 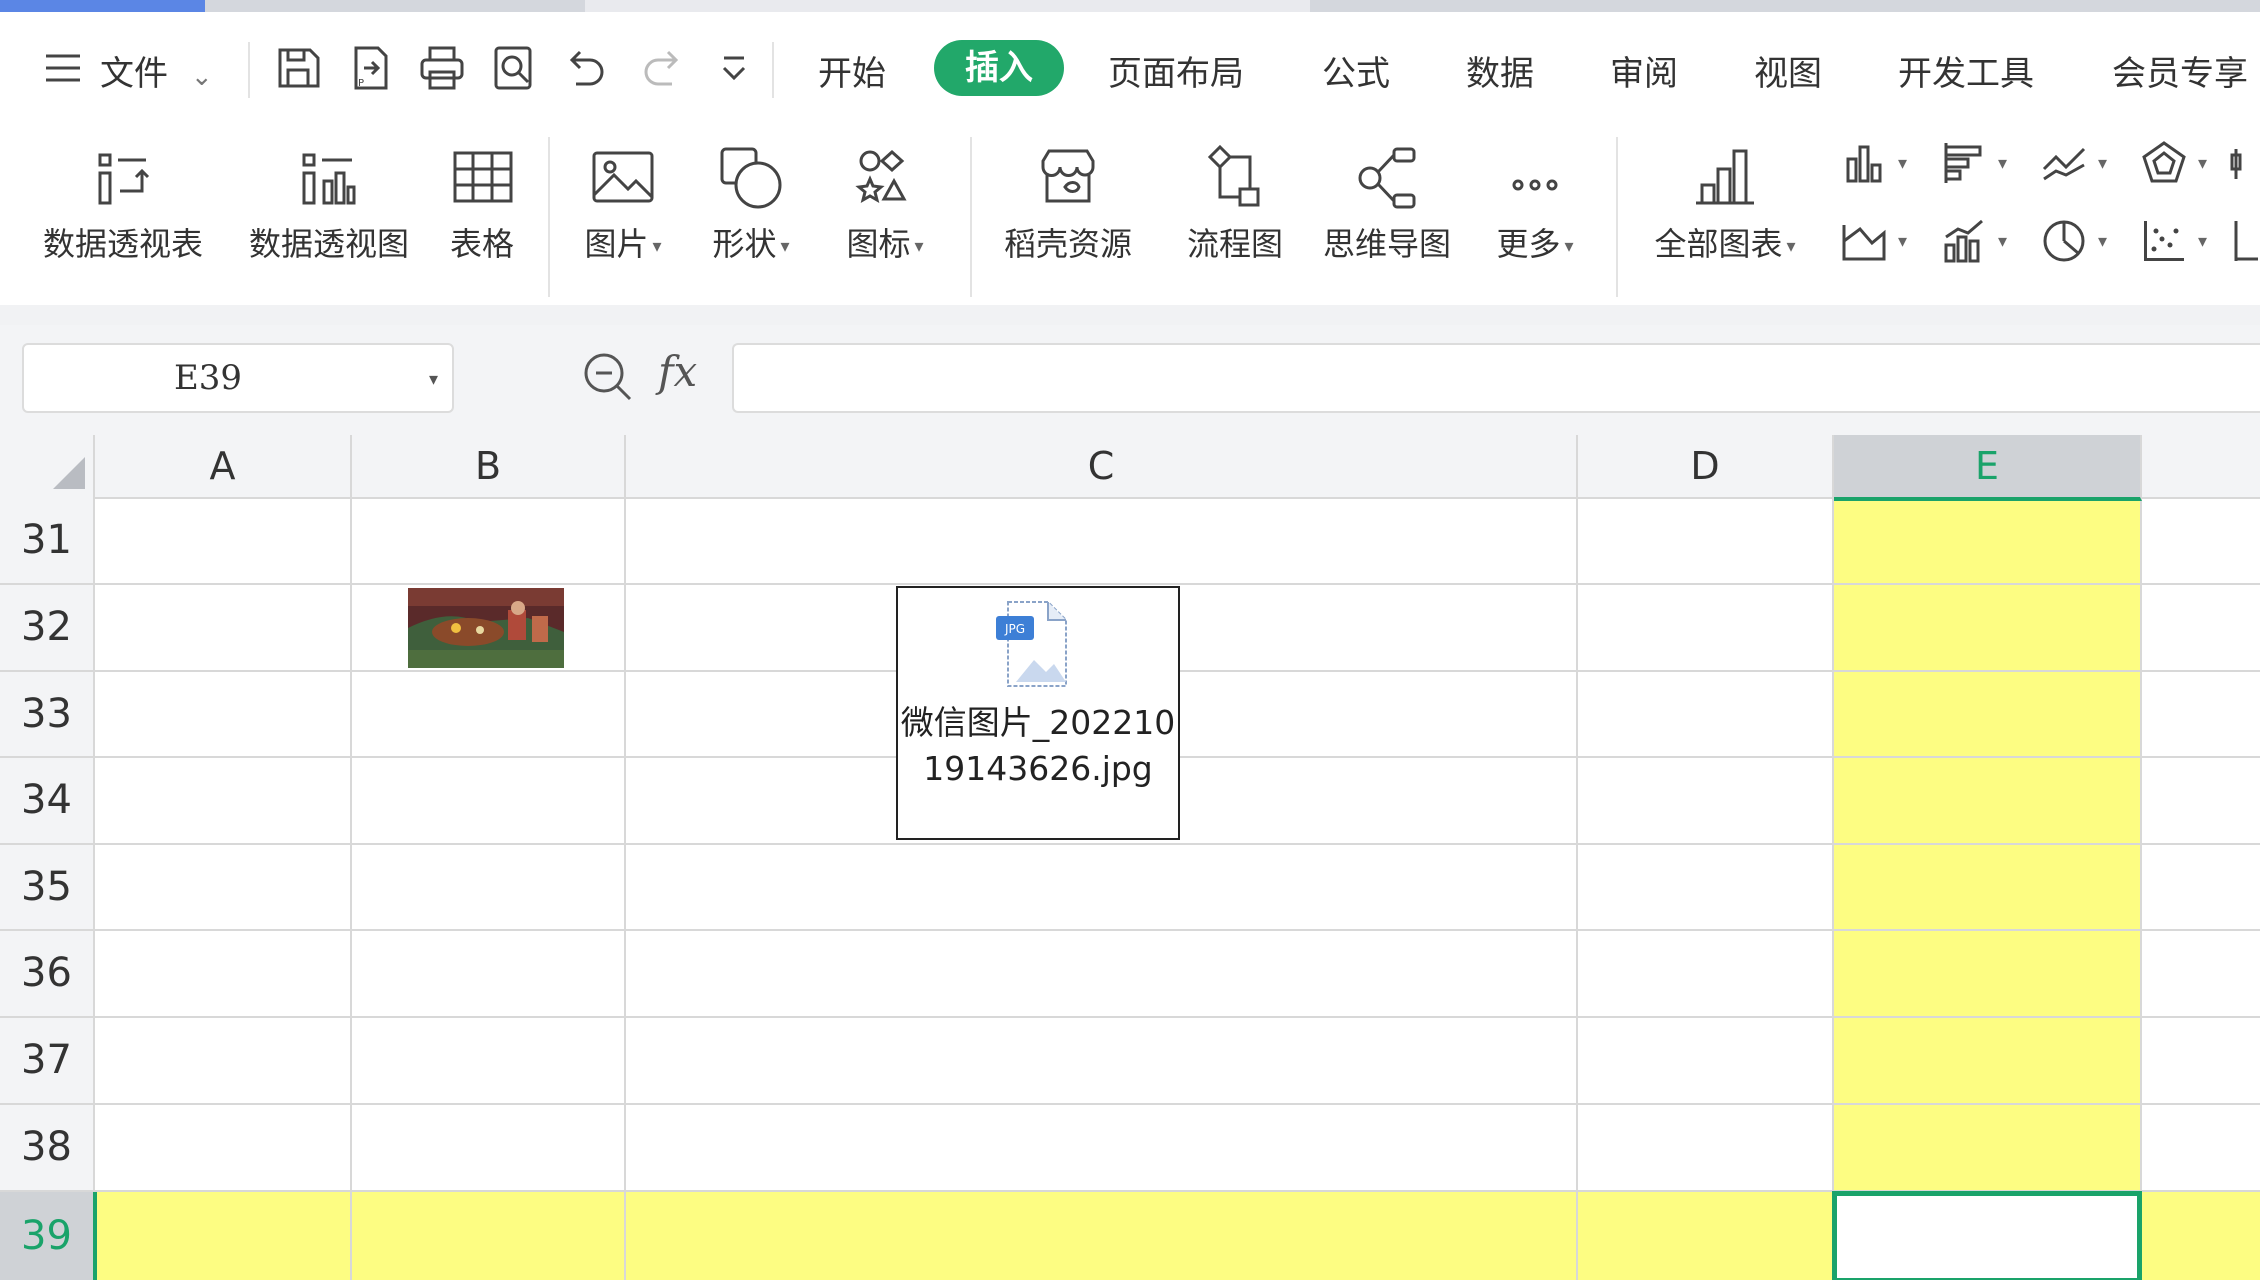 What do you see at coordinates (1176, 70) in the screenshot?
I see `tab-page-layout: 页面布局` at bounding box center [1176, 70].